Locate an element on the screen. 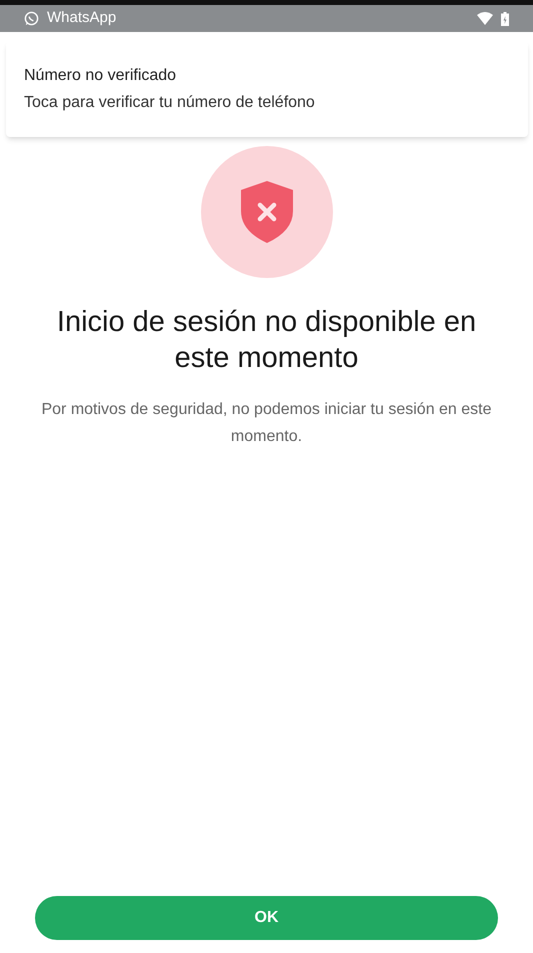 This screenshot has width=533, height=953. chat-bubble-icon is located at coordinates (31, 18).